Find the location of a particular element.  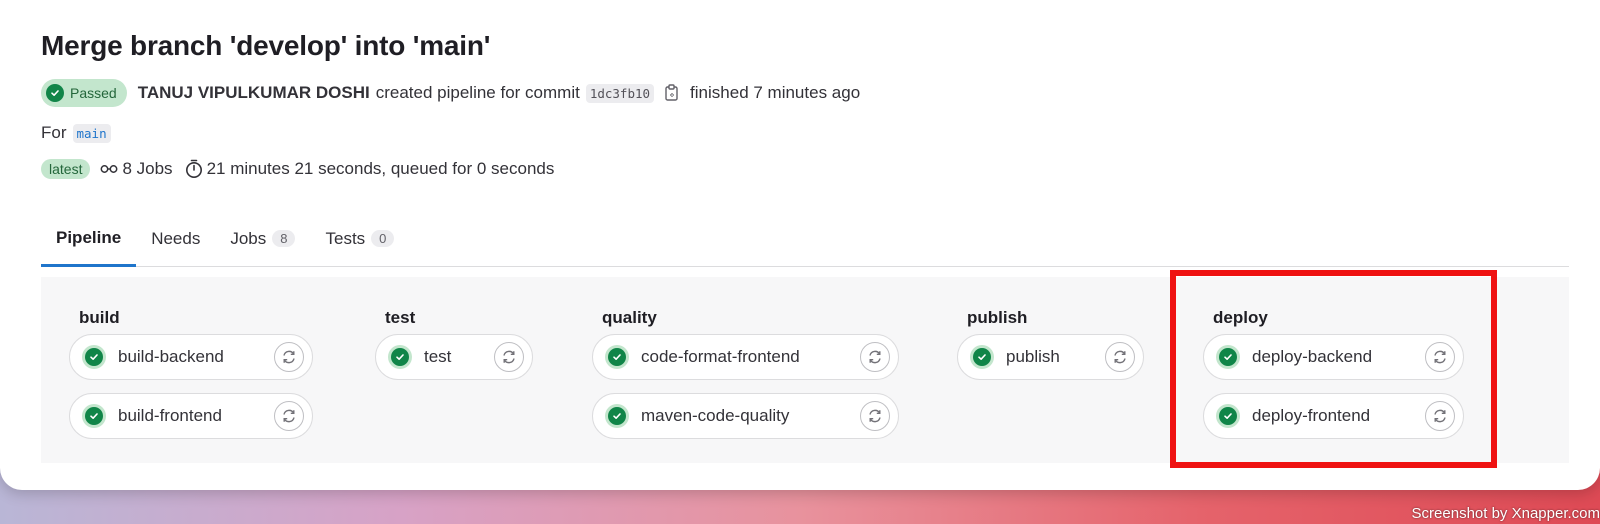

job-name: publish is located at coordinates (1033, 356).